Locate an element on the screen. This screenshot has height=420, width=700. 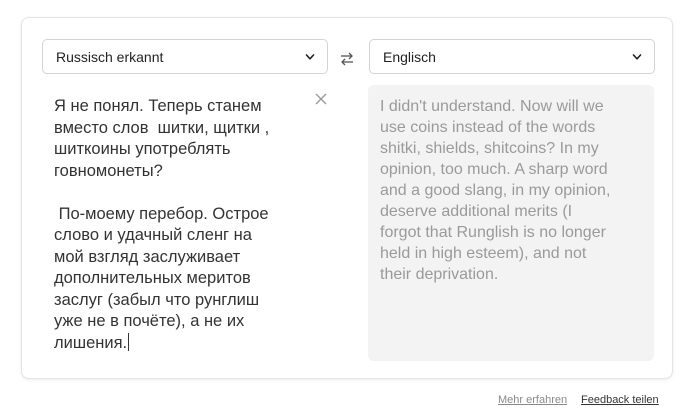
source-language-label: Russisch erkannt is located at coordinates (110, 57).